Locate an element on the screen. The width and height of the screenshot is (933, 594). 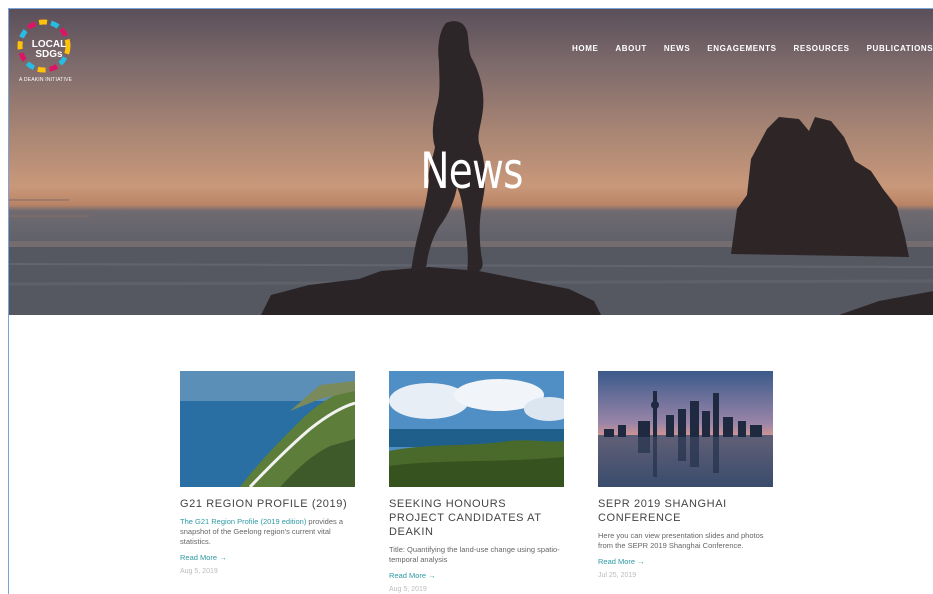
page-title: News is located at coordinates (471, 171).